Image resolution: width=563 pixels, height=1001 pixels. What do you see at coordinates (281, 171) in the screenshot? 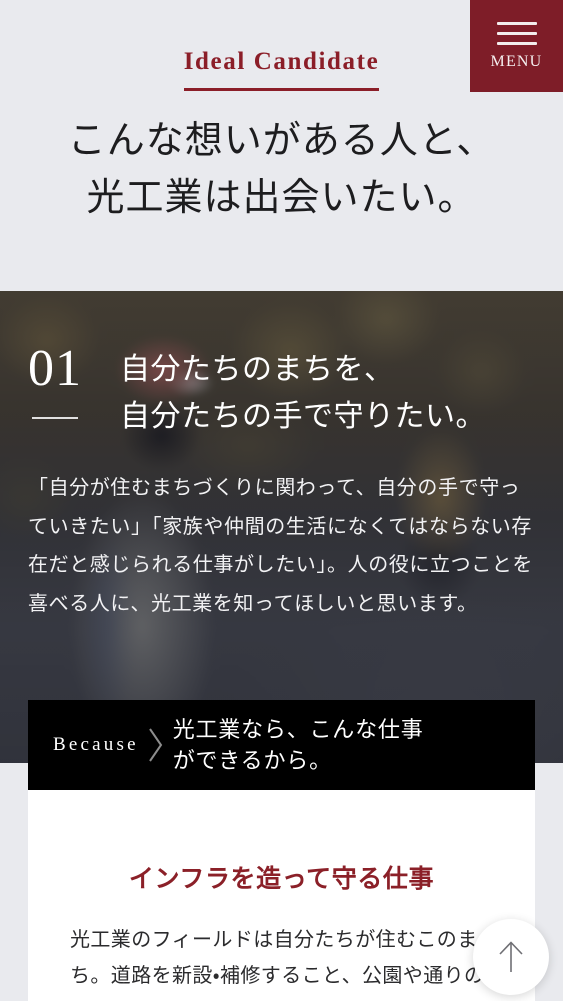
I see `page-title: こんな想いがある人と、 光工業は出会いたい。` at bounding box center [281, 171].